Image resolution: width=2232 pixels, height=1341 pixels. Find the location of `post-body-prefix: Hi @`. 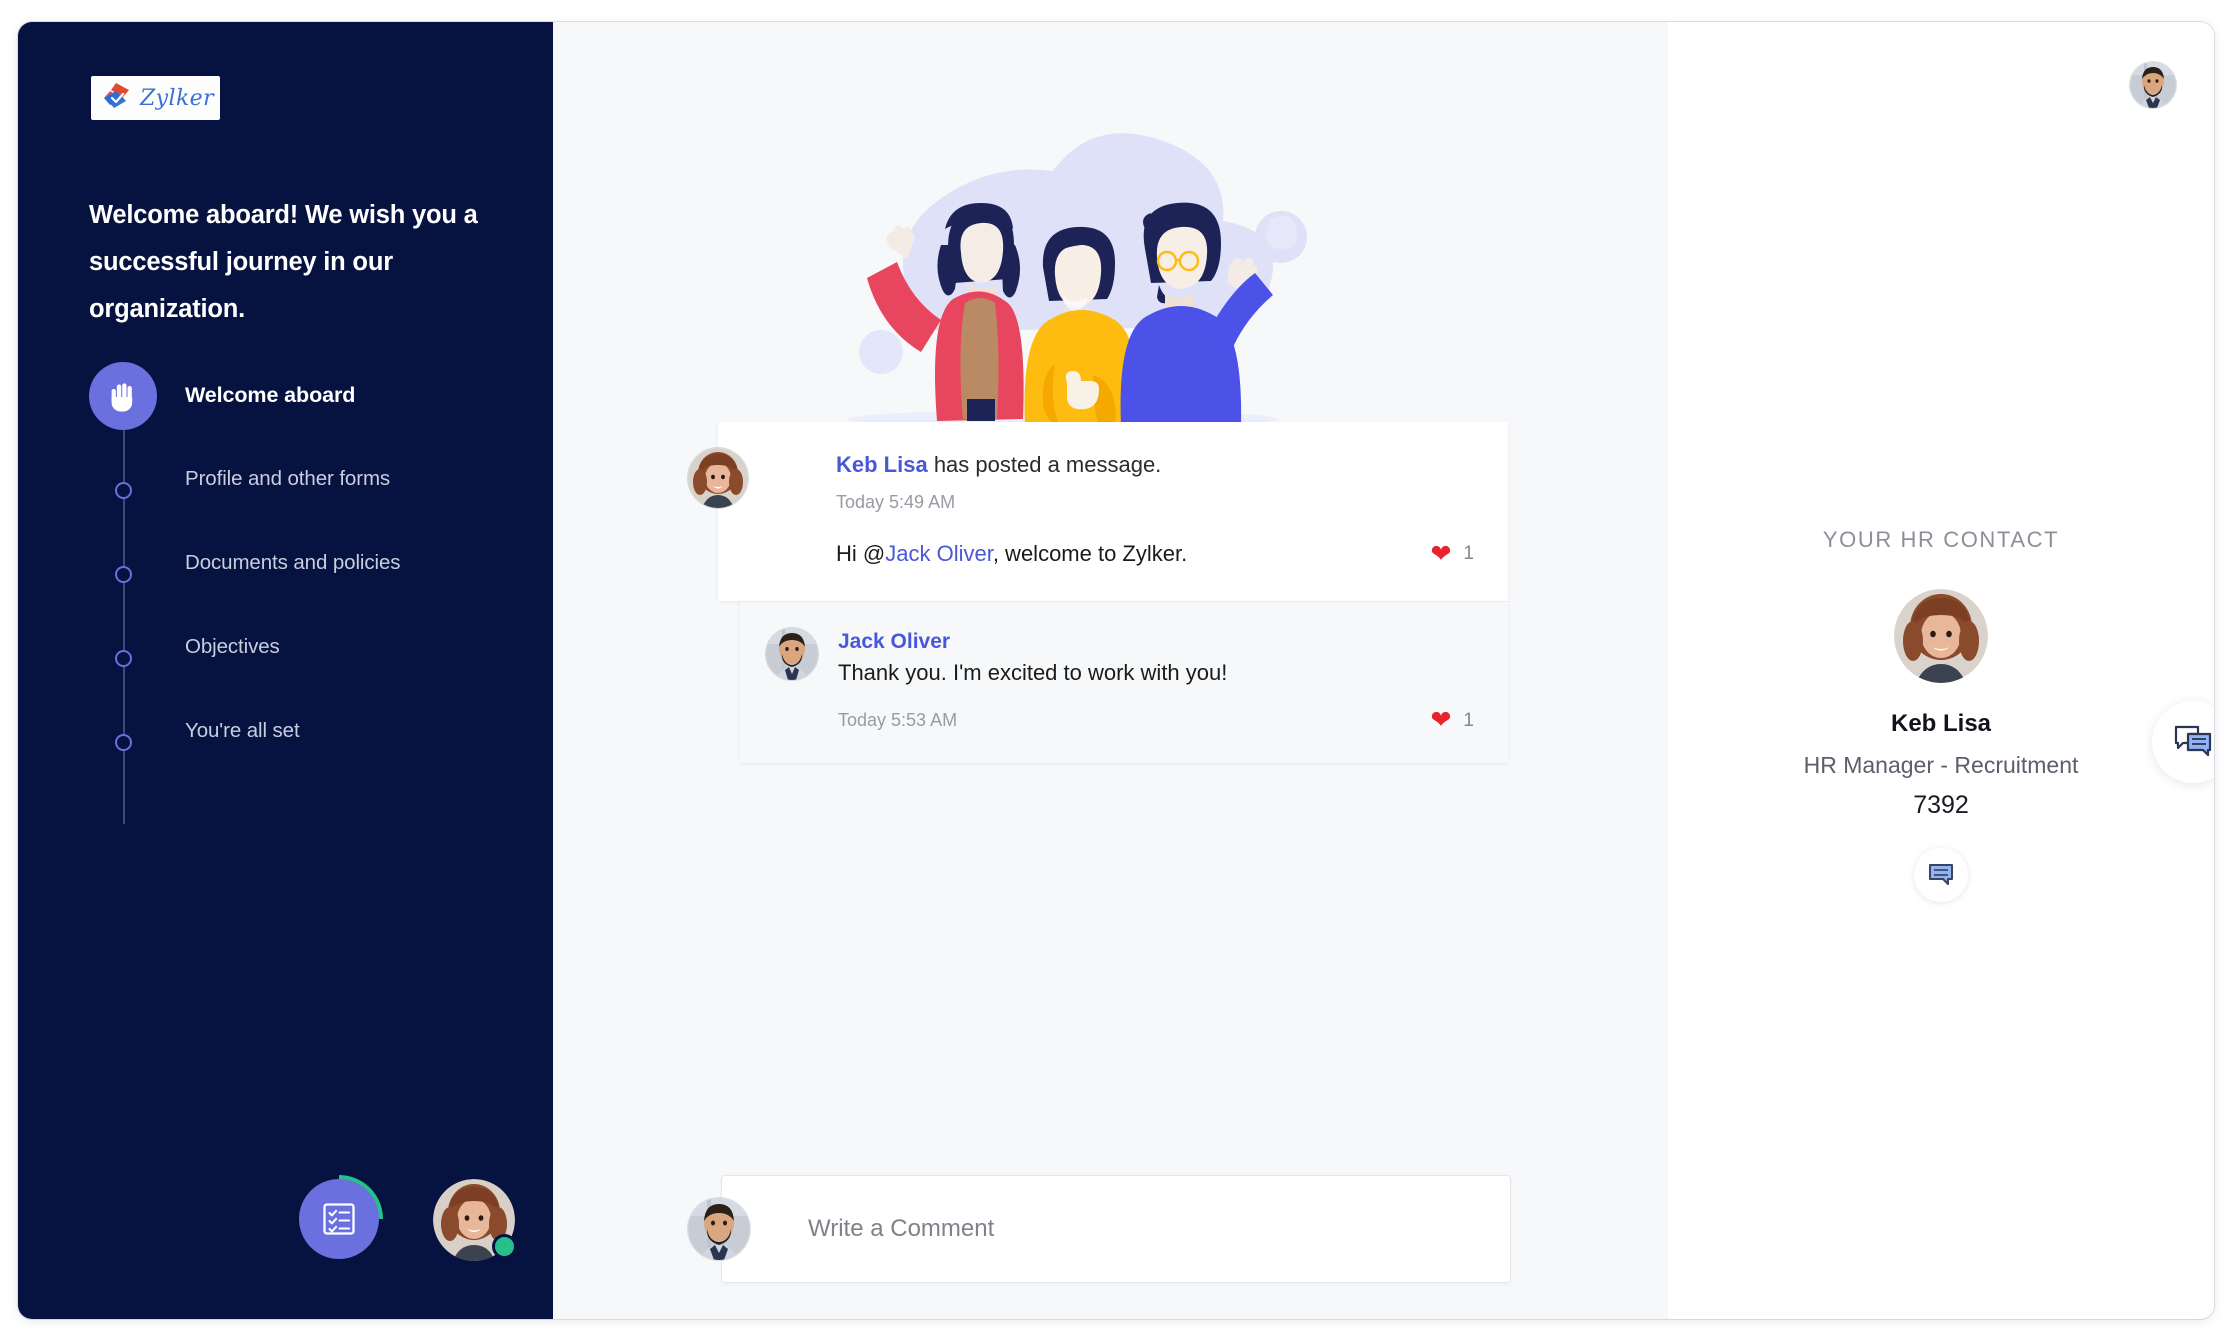

post-body-prefix: Hi @ is located at coordinates (861, 554).